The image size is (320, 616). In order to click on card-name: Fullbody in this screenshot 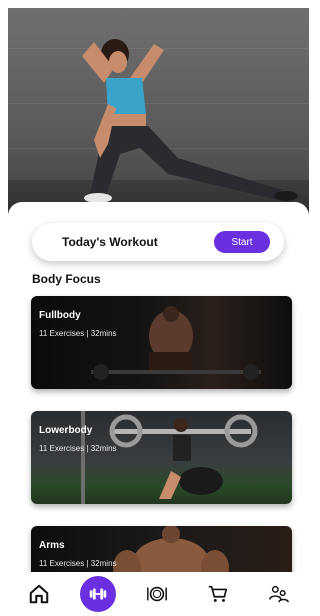, I will do `click(60, 315)`.